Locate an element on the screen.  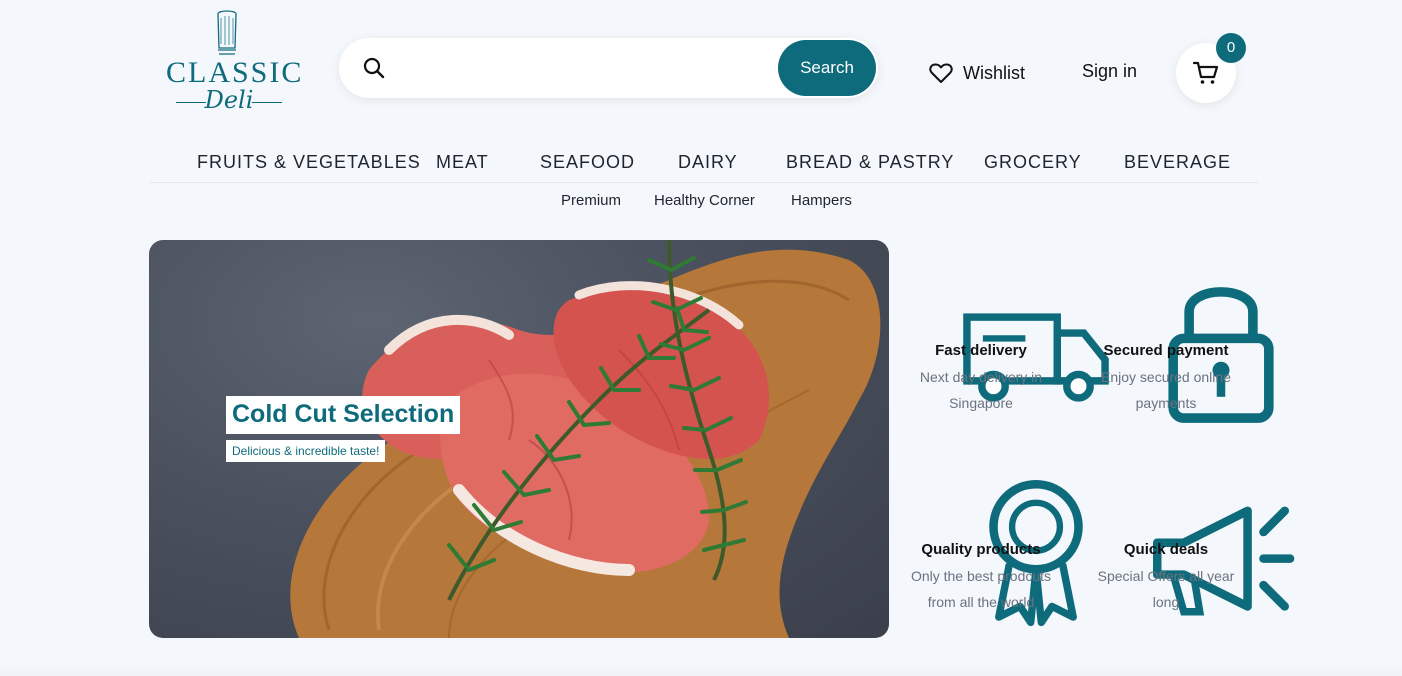
feature-description: Special Offers all year long is located at coordinates (1166, 589).